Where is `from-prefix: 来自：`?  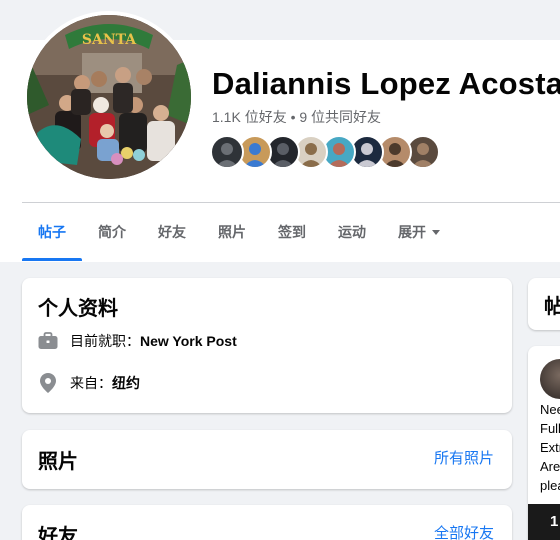 from-prefix: 来自： is located at coordinates (91, 383).